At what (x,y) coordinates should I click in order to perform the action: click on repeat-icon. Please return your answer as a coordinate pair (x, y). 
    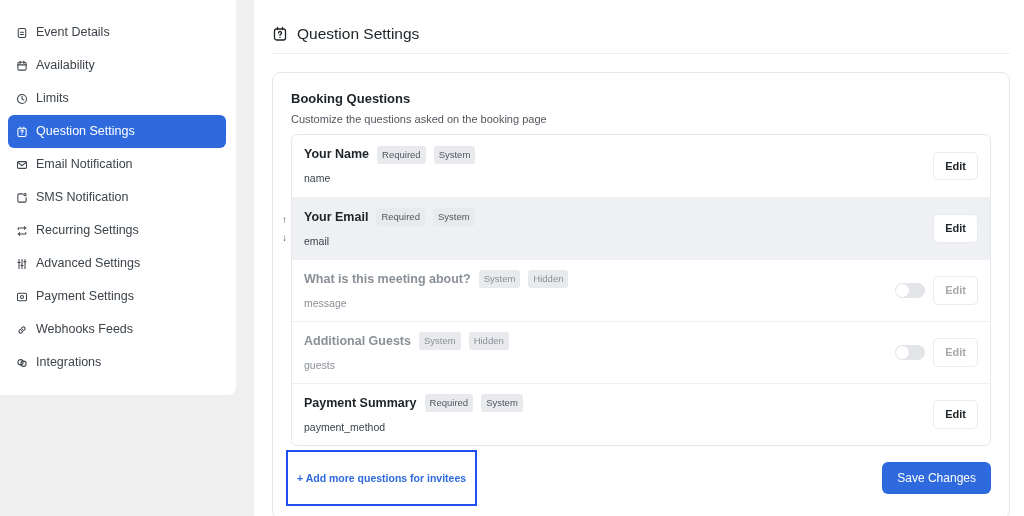
    Looking at the image, I should click on (22, 230).